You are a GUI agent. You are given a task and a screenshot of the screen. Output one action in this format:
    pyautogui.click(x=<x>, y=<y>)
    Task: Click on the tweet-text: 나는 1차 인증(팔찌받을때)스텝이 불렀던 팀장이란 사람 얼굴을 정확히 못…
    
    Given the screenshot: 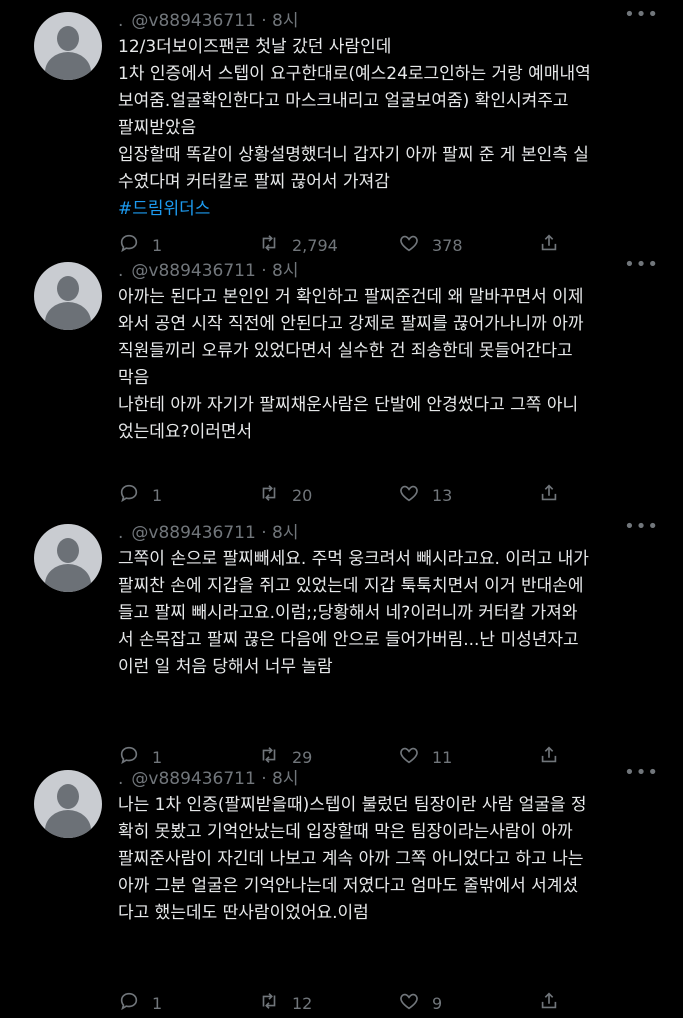 What is the action you would take?
    pyautogui.click(x=388, y=859)
    